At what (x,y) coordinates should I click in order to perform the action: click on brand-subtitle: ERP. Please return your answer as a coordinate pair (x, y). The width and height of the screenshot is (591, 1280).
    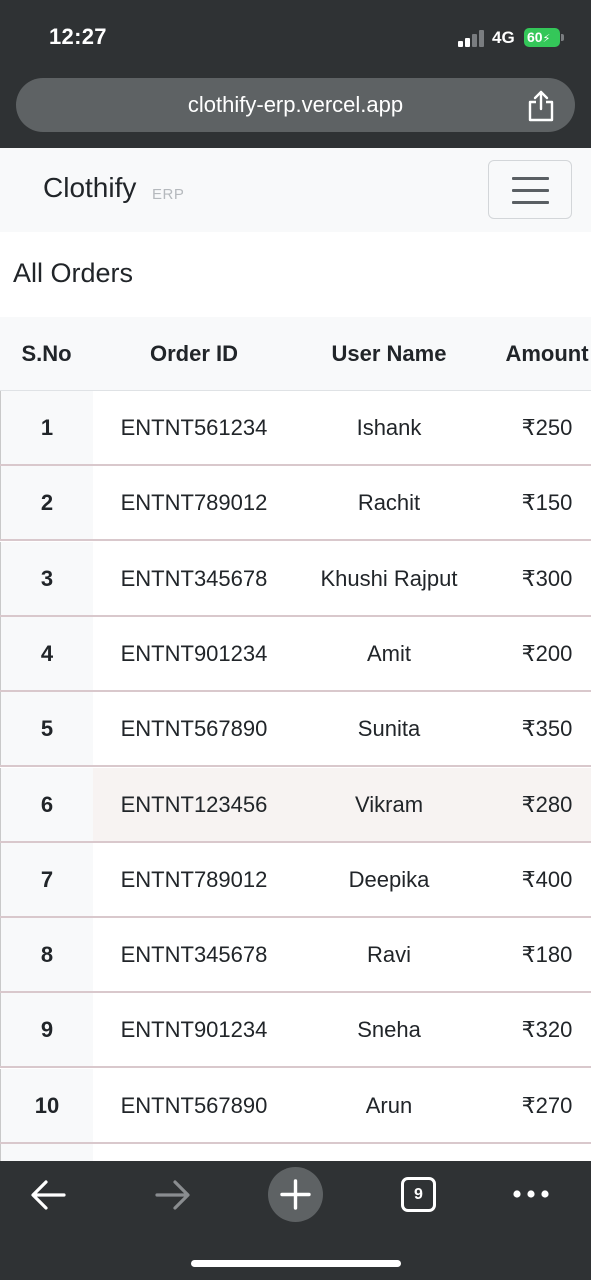
    Looking at the image, I should click on (168, 194).